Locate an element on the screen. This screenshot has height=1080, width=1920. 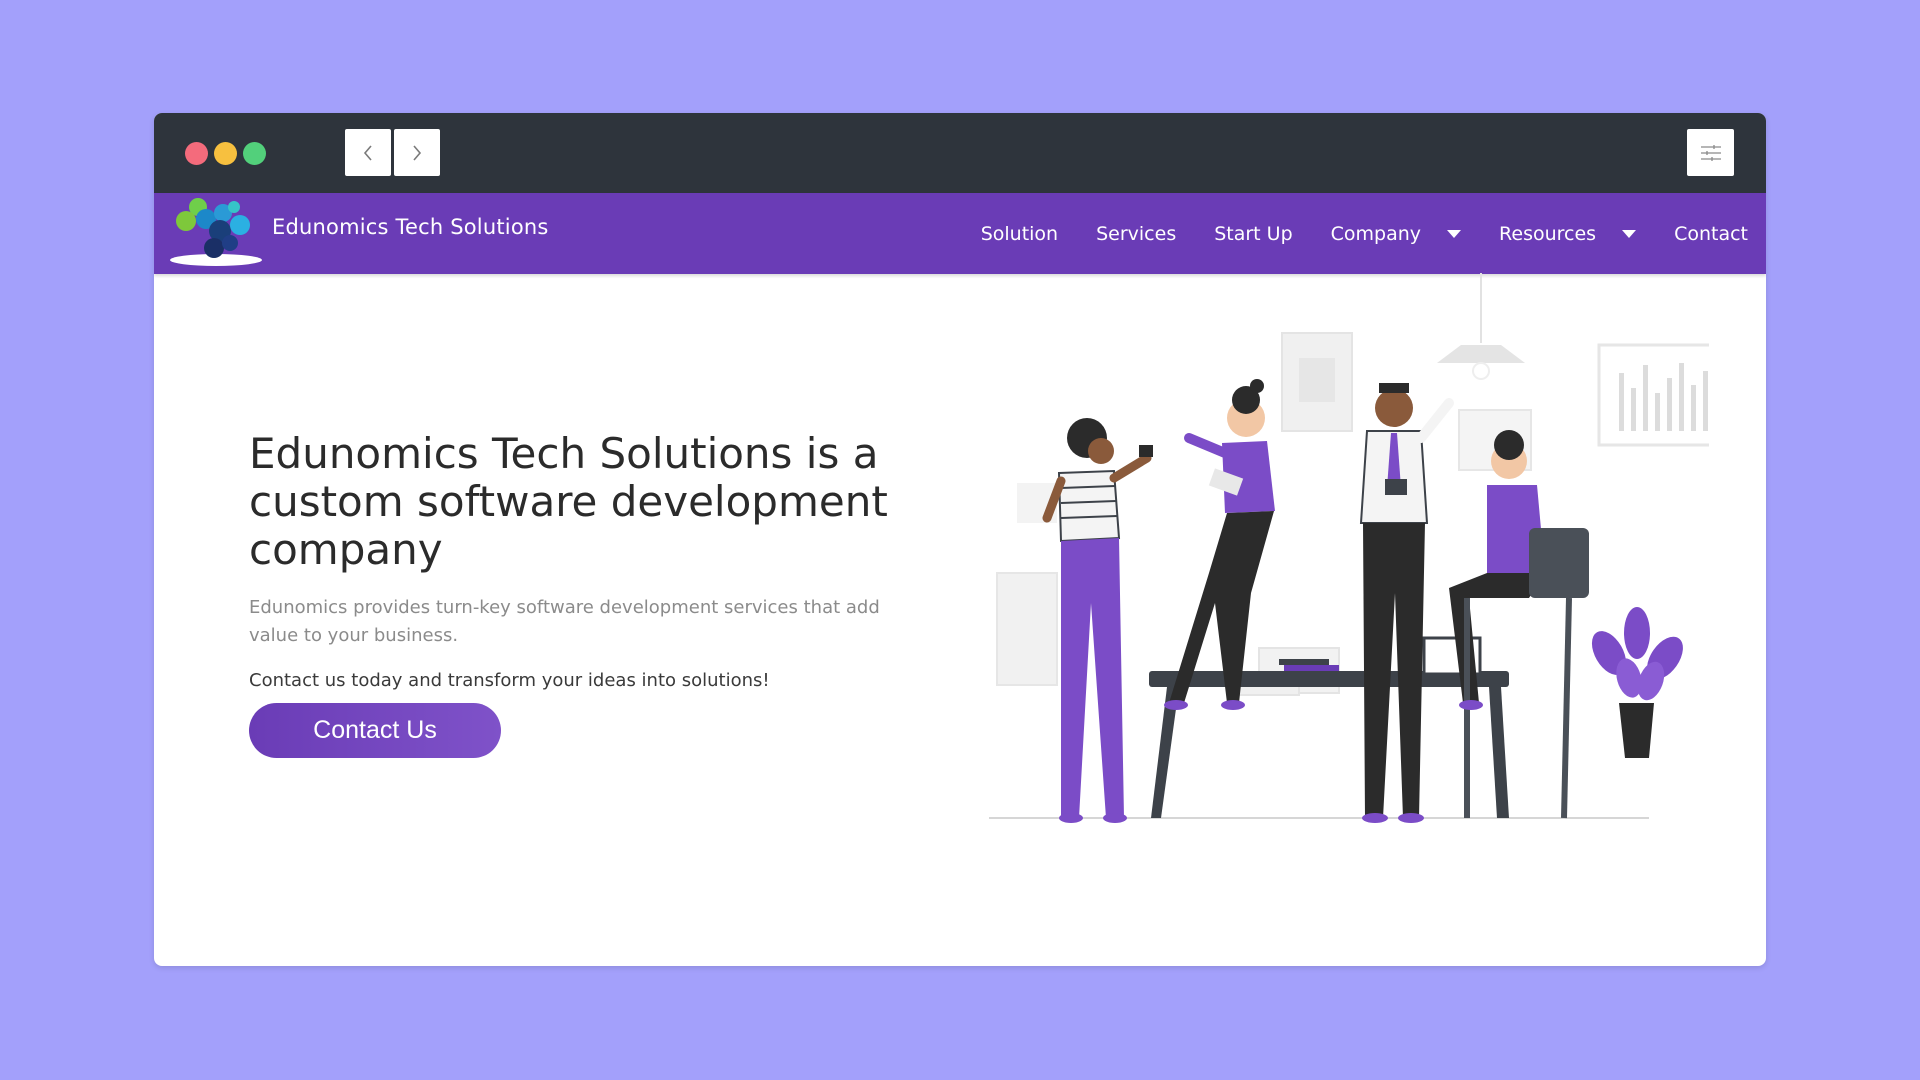
nav-item-label: Services is located at coordinates (1136, 233).